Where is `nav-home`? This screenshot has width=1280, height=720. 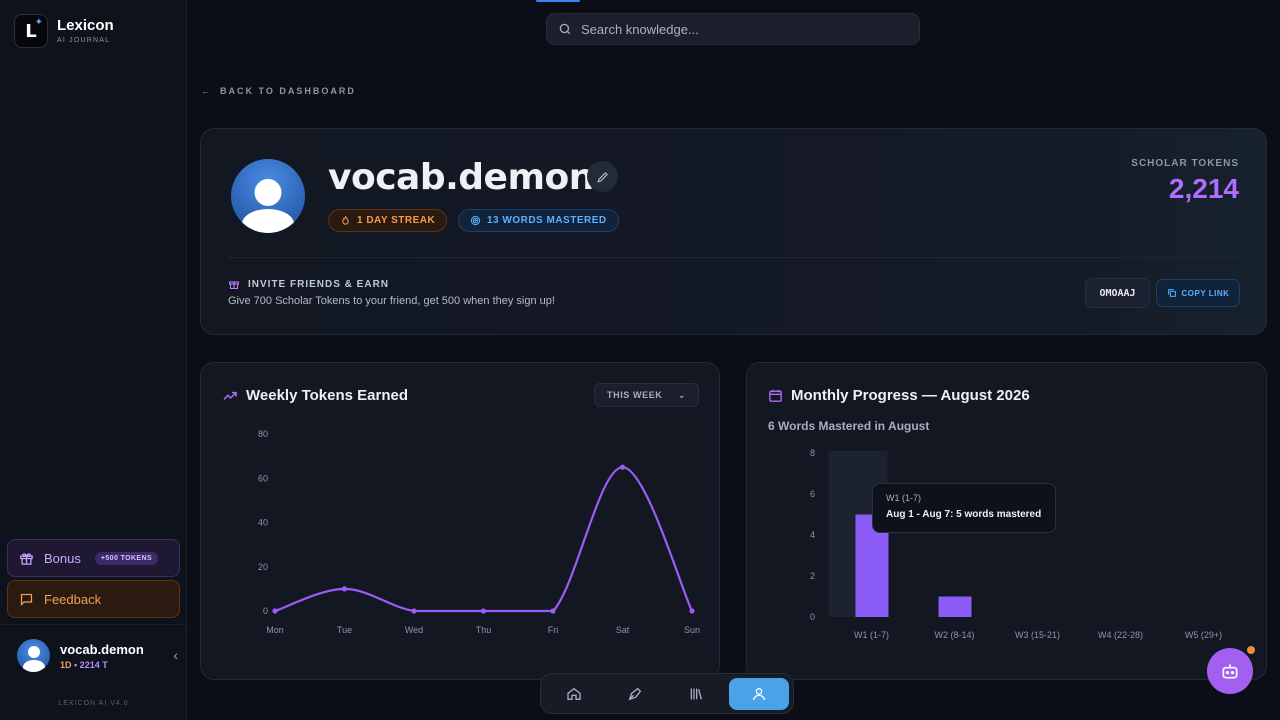
nav-home is located at coordinates (573, 694).